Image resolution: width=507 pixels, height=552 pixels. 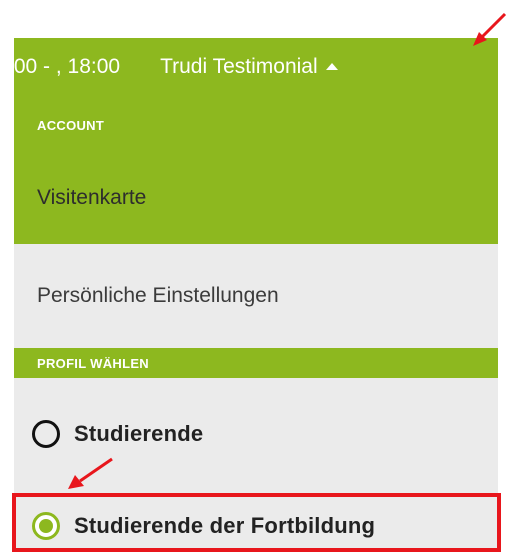 I want to click on top-bar: :00 - , 18:00 Trudi Testimonial, so click(x=256, y=67).